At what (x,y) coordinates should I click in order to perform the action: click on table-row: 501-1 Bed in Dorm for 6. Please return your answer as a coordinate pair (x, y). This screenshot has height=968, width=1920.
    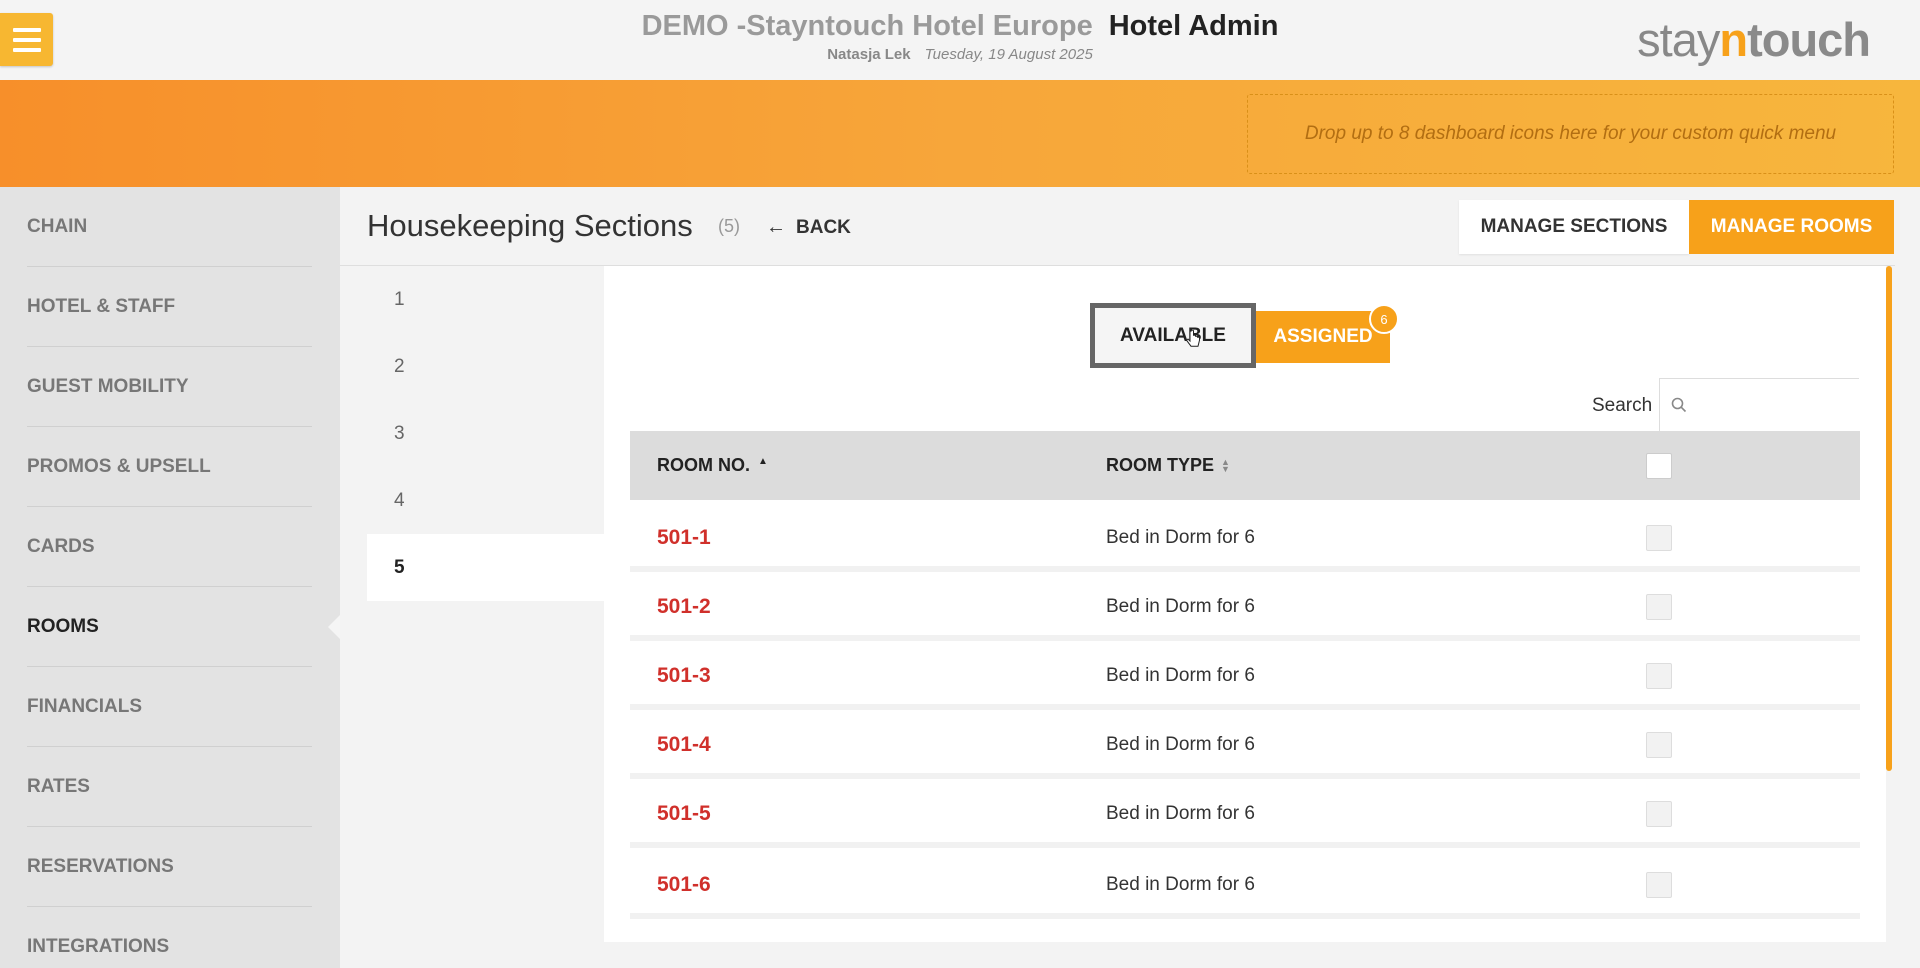
    Looking at the image, I should click on (1245, 540).